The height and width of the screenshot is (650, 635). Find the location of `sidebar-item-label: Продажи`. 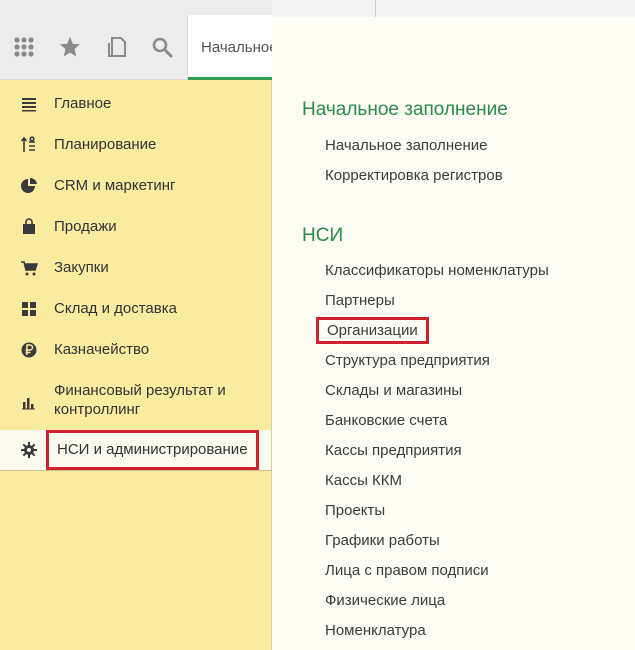

sidebar-item-label: Продажи is located at coordinates (85, 226).